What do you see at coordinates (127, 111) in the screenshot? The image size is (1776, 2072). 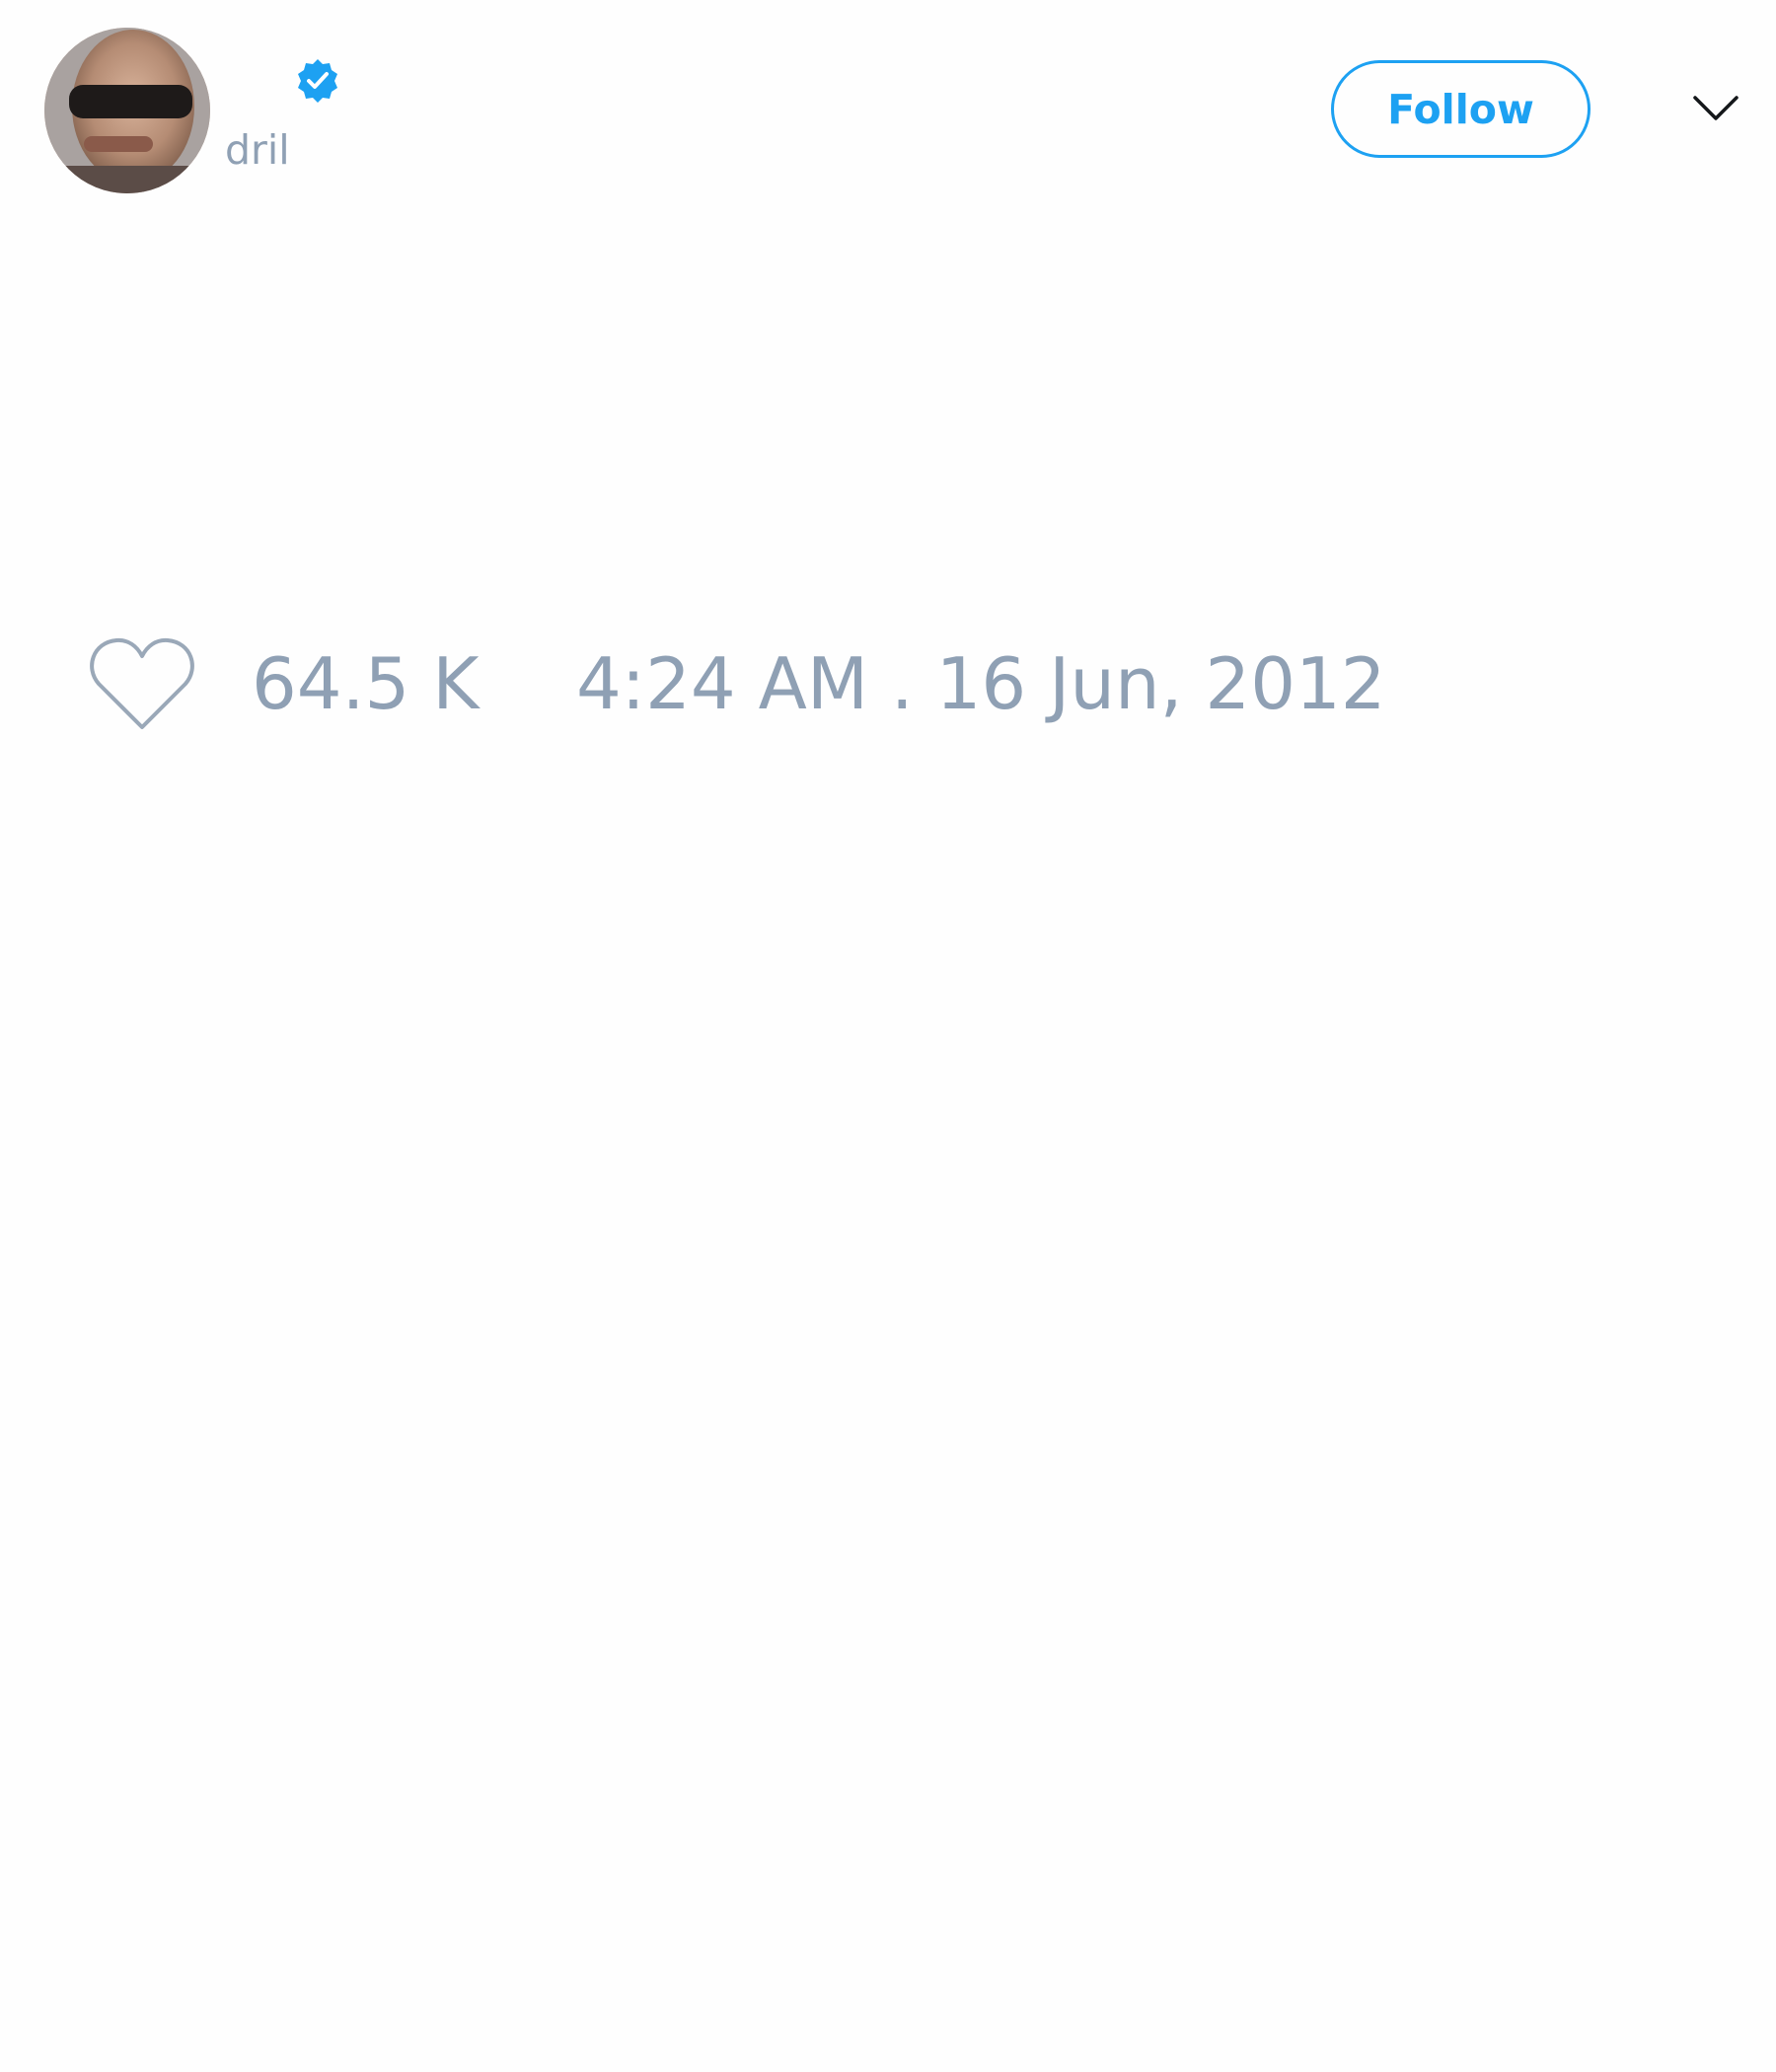 I see `avatar` at bounding box center [127, 111].